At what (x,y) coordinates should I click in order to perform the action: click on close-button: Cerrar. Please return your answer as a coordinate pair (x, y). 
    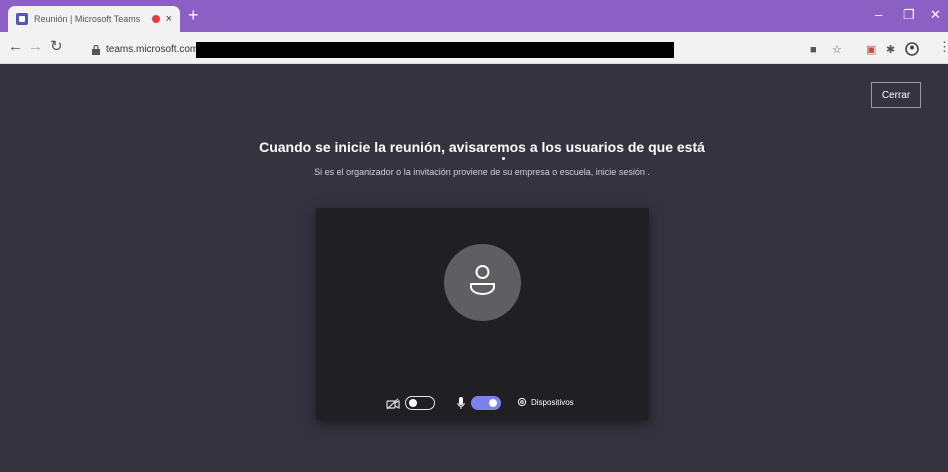
    Looking at the image, I should click on (896, 95).